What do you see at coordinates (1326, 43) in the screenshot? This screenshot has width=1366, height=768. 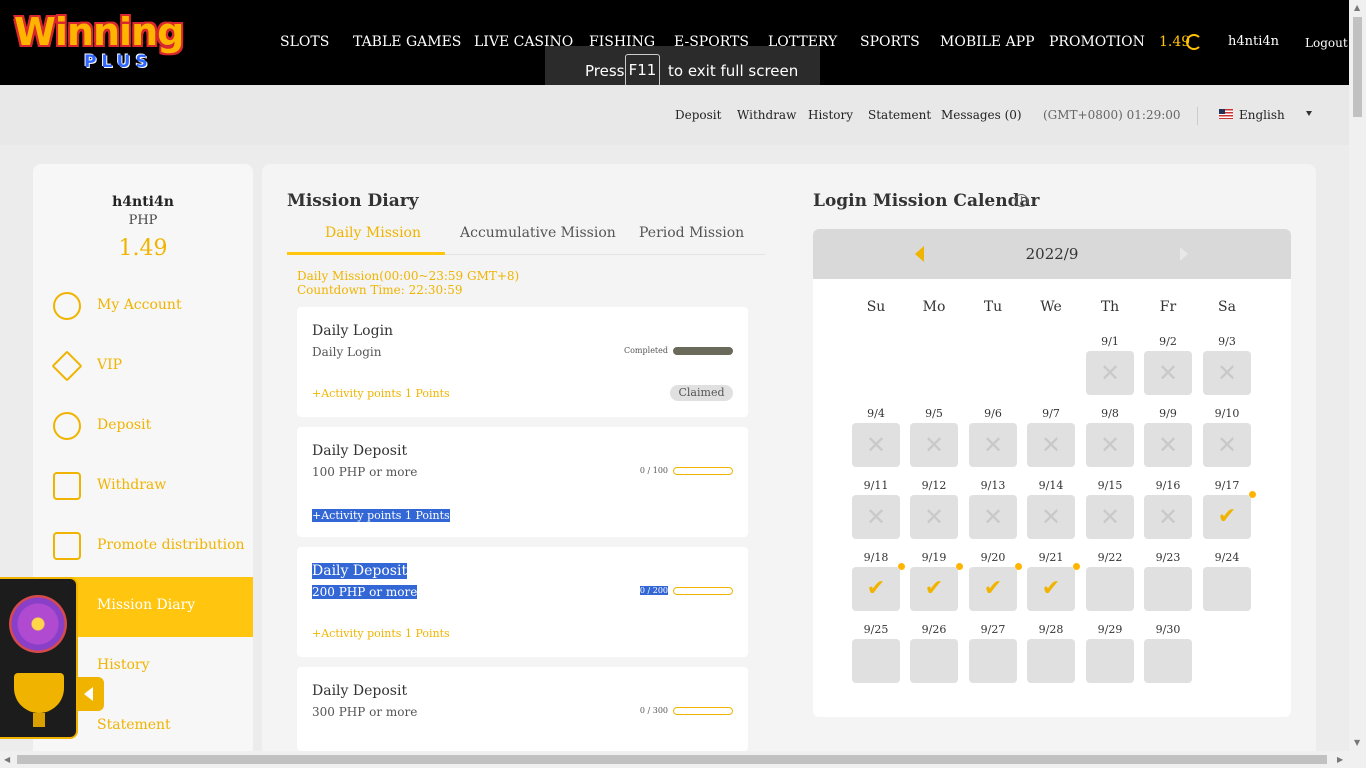 I see `logout-link: Logout` at bounding box center [1326, 43].